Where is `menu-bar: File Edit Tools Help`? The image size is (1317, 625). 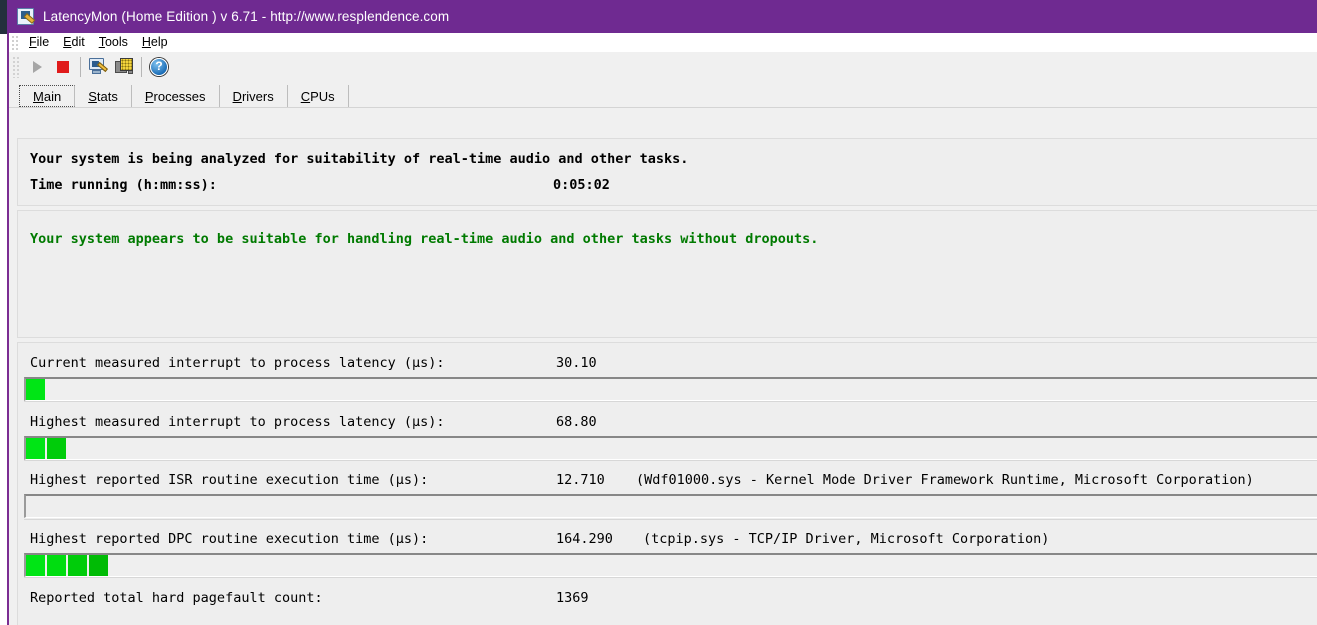 menu-bar: File Edit Tools Help is located at coordinates (663, 42).